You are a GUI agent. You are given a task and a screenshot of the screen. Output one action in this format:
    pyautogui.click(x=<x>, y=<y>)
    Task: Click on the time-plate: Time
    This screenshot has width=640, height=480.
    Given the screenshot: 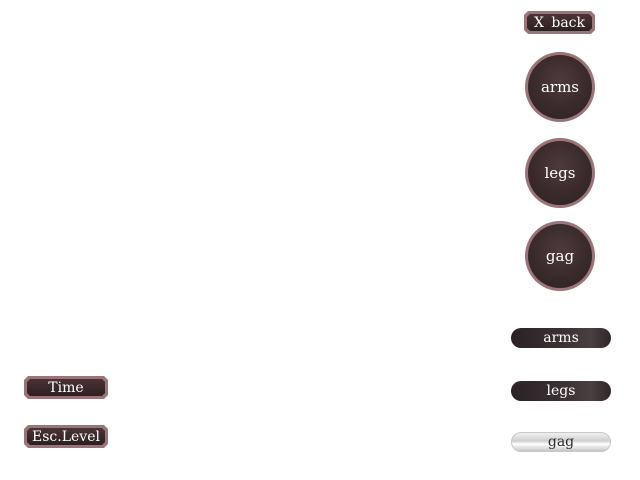 What is the action you would take?
    pyautogui.click(x=66, y=387)
    